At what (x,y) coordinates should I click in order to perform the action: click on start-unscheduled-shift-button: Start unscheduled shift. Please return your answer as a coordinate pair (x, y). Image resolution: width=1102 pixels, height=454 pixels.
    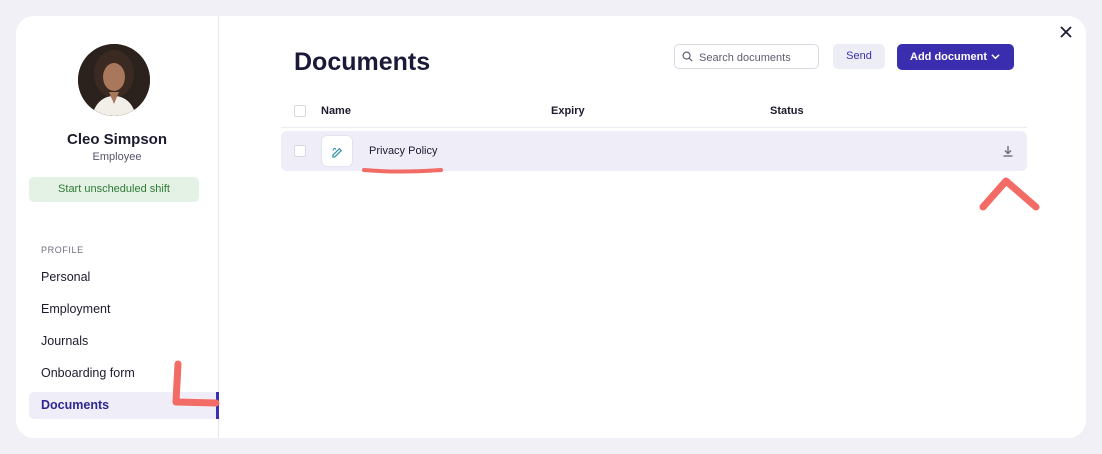
    Looking at the image, I should click on (114, 189).